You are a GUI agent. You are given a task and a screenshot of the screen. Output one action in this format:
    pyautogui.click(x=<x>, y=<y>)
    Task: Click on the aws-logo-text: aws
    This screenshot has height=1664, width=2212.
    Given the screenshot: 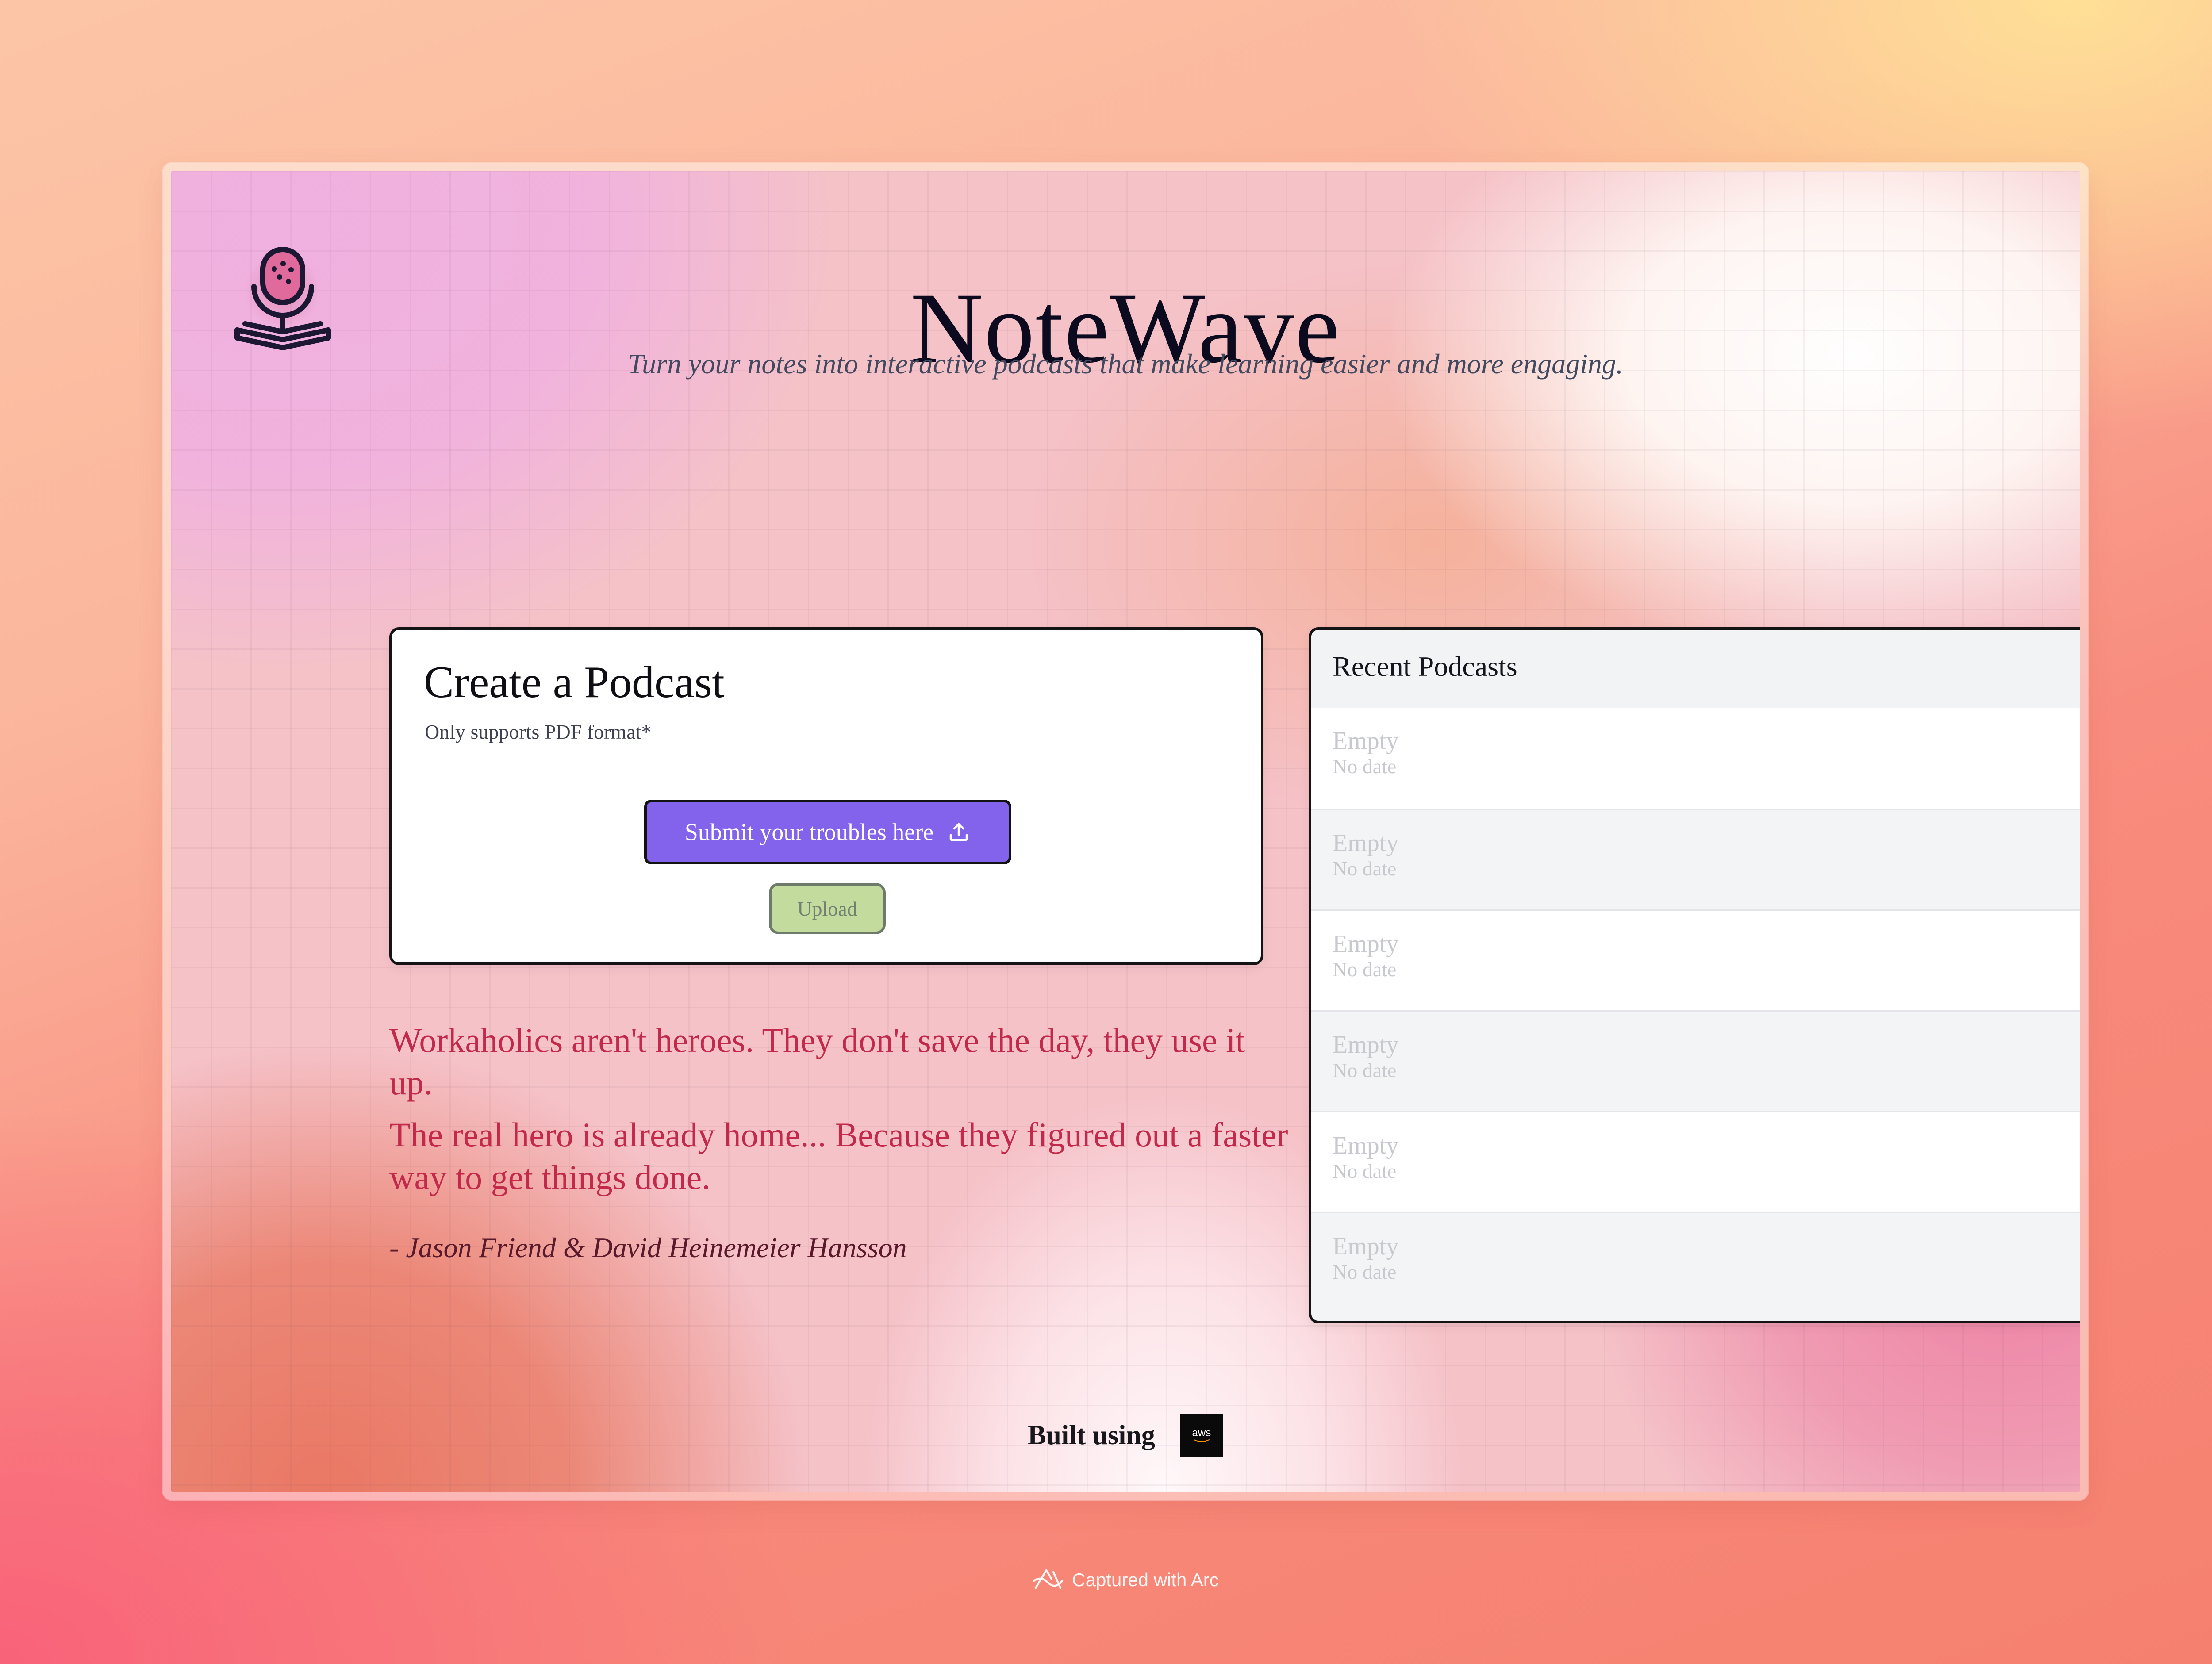 What is the action you would take?
    pyautogui.click(x=1202, y=1433)
    